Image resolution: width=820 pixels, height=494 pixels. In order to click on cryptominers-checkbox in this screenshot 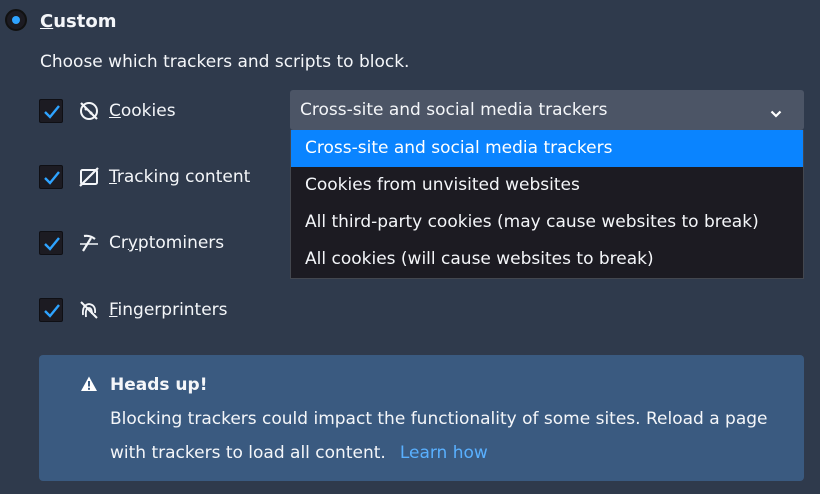, I will do `click(51, 243)`.